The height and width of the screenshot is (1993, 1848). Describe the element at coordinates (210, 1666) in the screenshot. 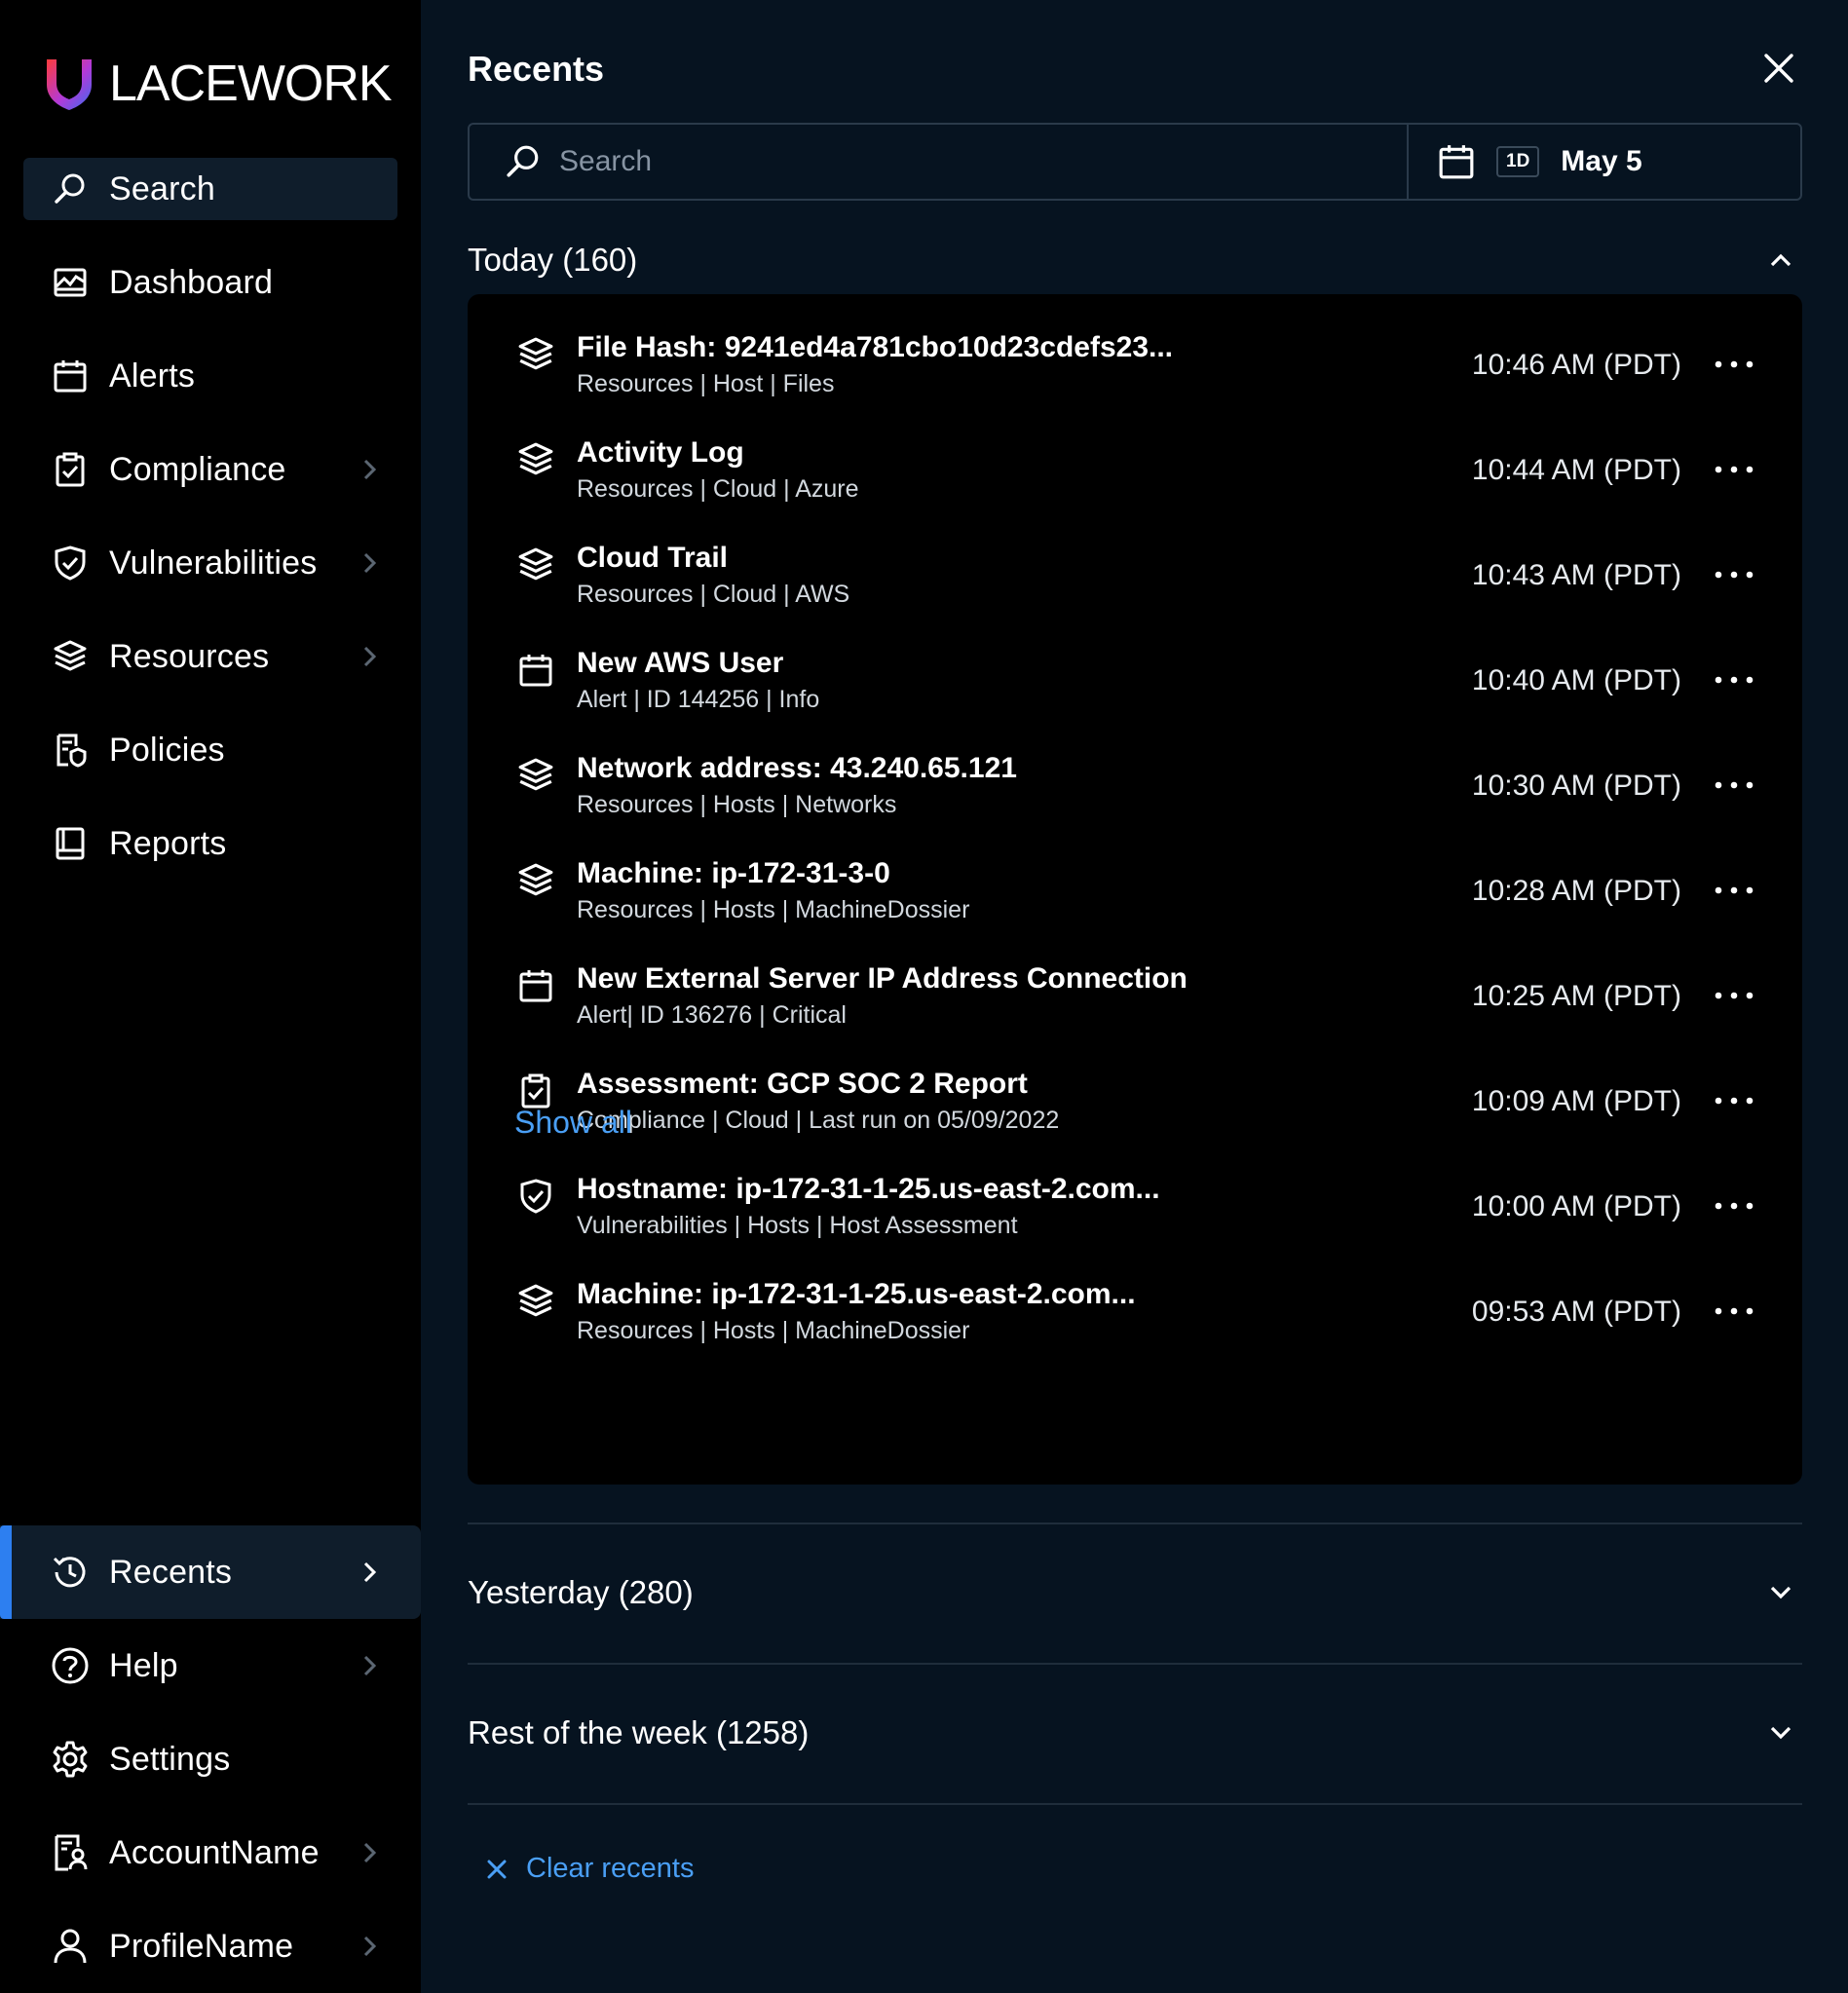

I see `sidebar-item-help: Help` at that location.